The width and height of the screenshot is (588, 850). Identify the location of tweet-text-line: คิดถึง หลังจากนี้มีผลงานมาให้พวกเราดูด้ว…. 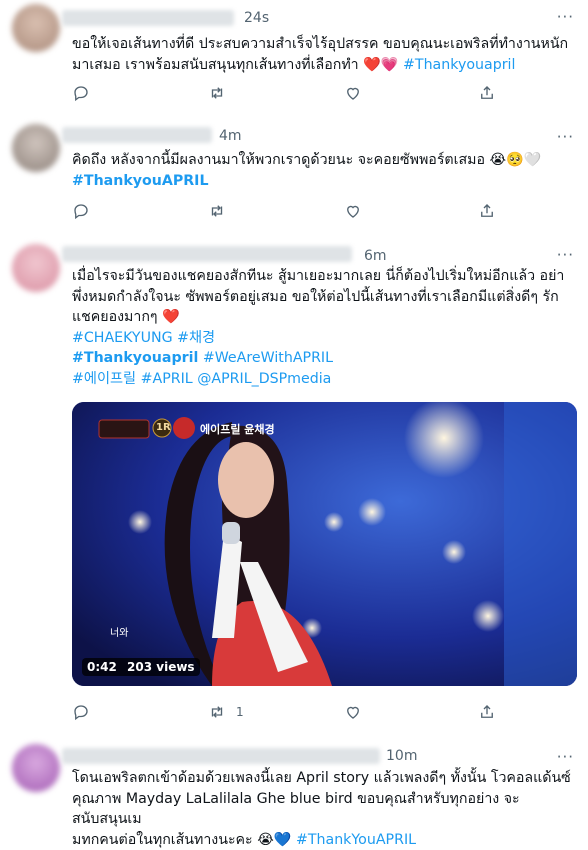
(322, 160).